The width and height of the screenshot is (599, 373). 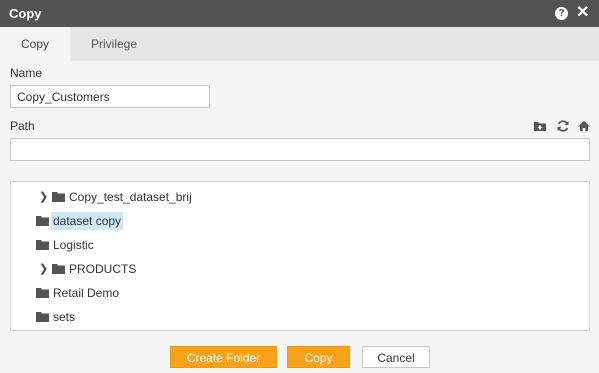 What do you see at coordinates (87, 221) in the screenshot?
I see `tree-item-label: dataset copy` at bounding box center [87, 221].